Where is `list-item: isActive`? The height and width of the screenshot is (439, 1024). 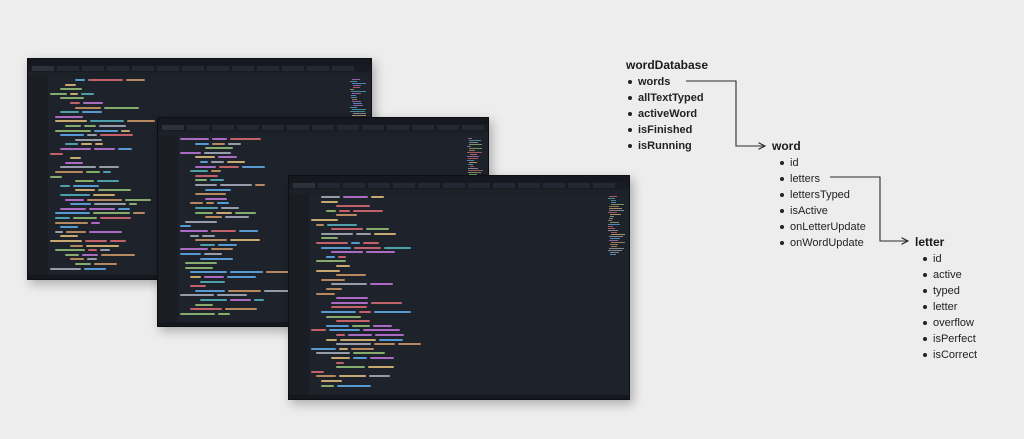 list-item: isActive is located at coordinates (822, 211).